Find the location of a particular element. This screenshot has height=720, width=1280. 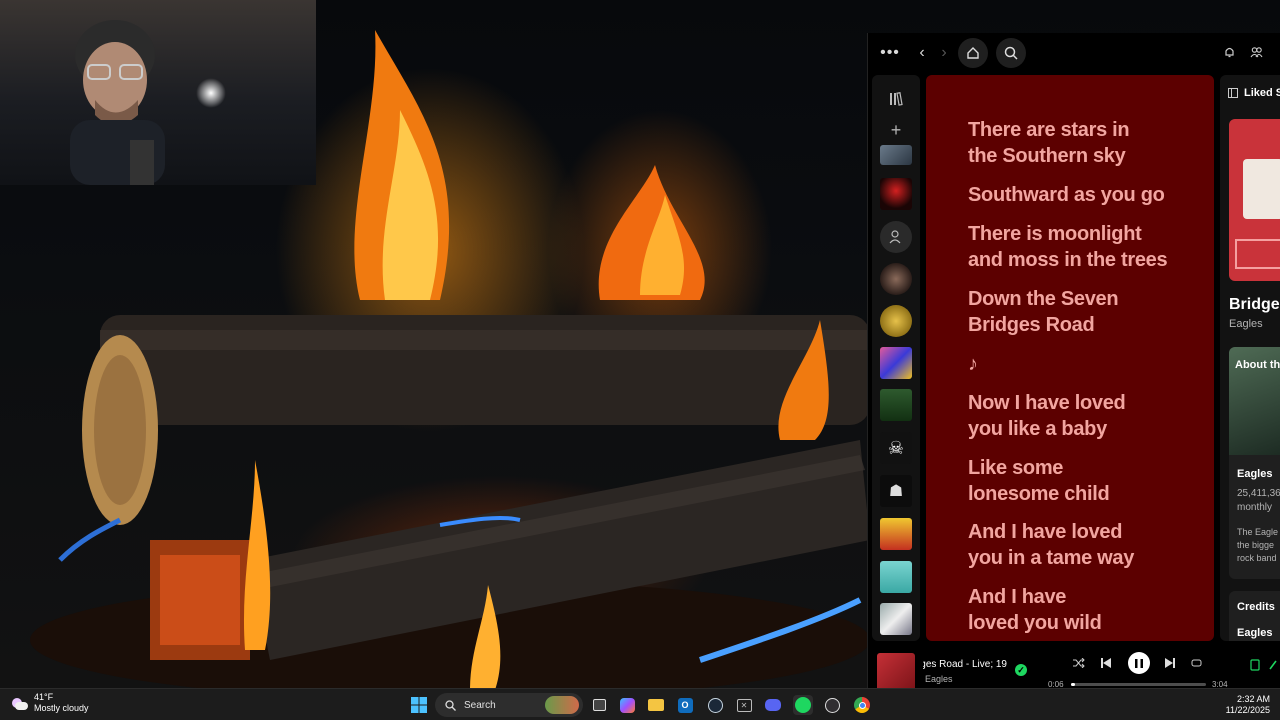

menu-dots-icon: ••• is located at coordinates (890, 52).